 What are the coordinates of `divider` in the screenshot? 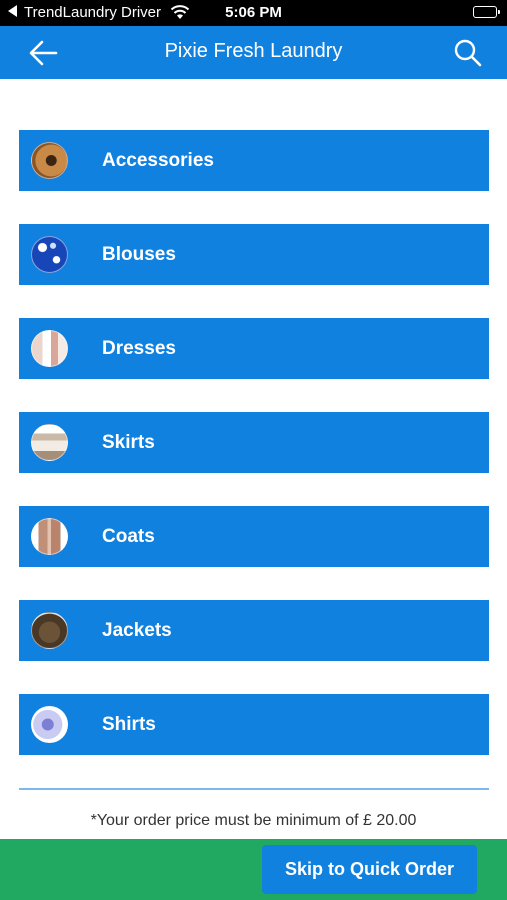 It's located at (254, 789).